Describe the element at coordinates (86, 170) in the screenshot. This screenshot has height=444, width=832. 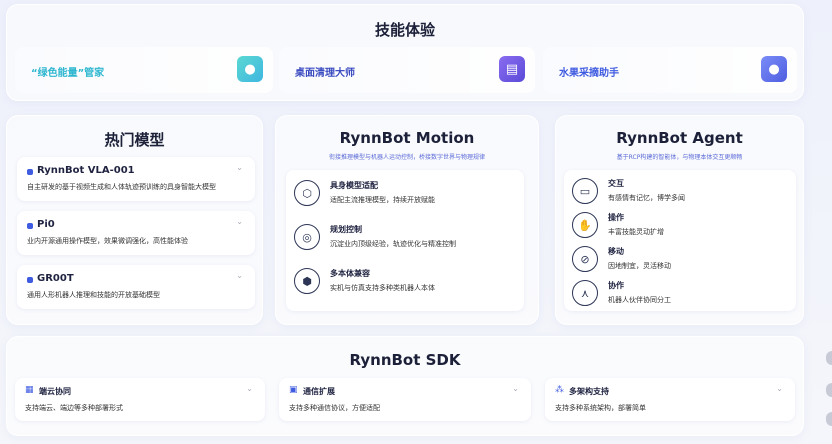
I see `model-name: RynnBot VLA-001` at that location.